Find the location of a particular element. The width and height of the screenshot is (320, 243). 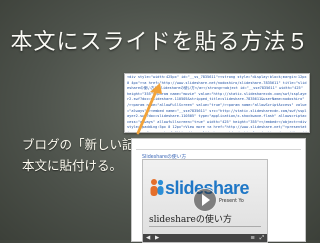

play-icon is located at coordinates (205, 200).